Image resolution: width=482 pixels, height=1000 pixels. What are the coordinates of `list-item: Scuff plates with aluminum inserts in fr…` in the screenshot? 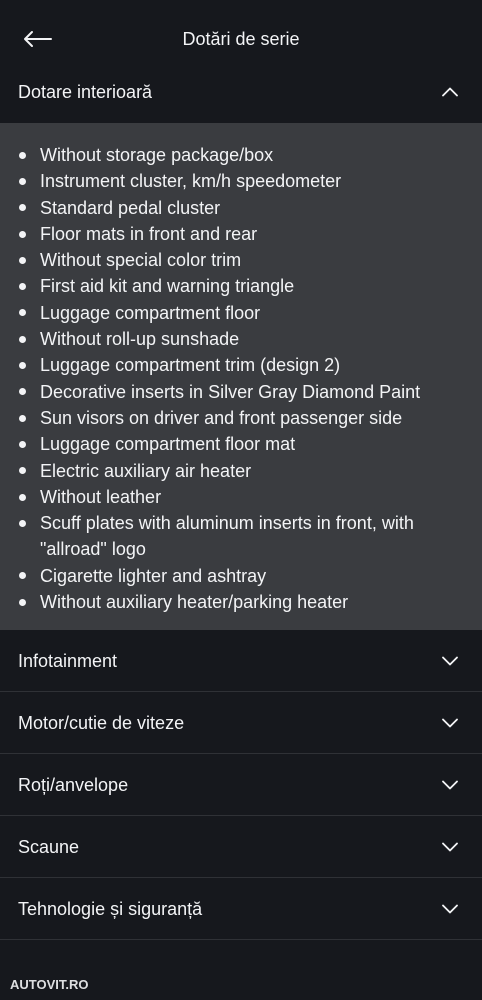 It's located at (241, 536).